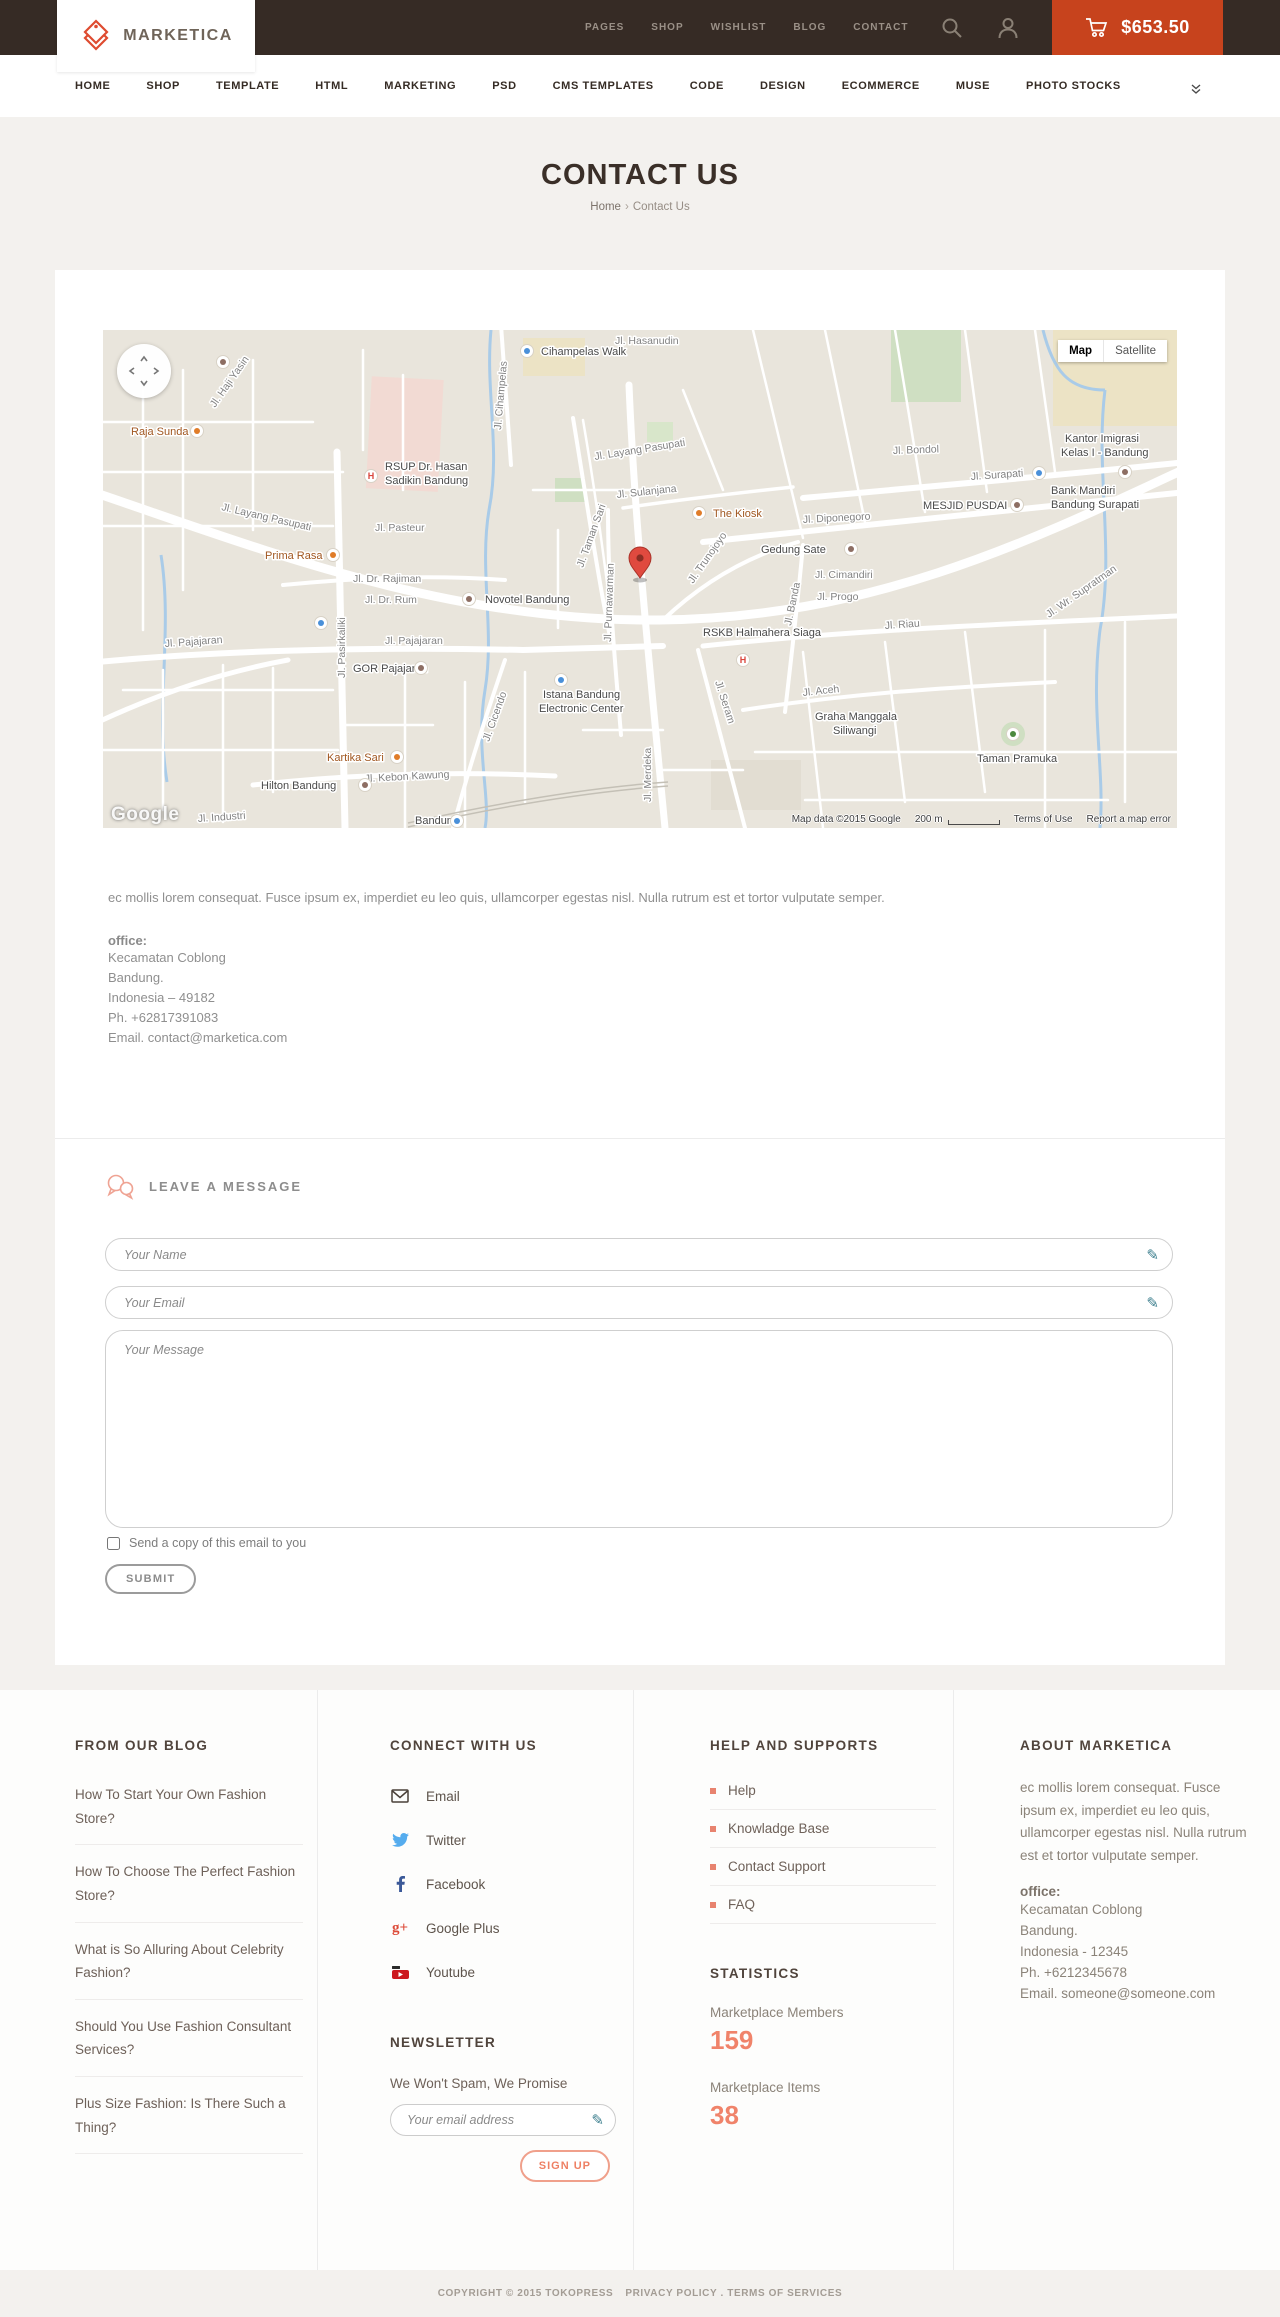 The height and width of the screenshot is (2317, 1280). What do you see at coordinates (823, 1834) in the screenshot?
I see `help-link: Knowladge Base` at bounding box center [823, 1834].